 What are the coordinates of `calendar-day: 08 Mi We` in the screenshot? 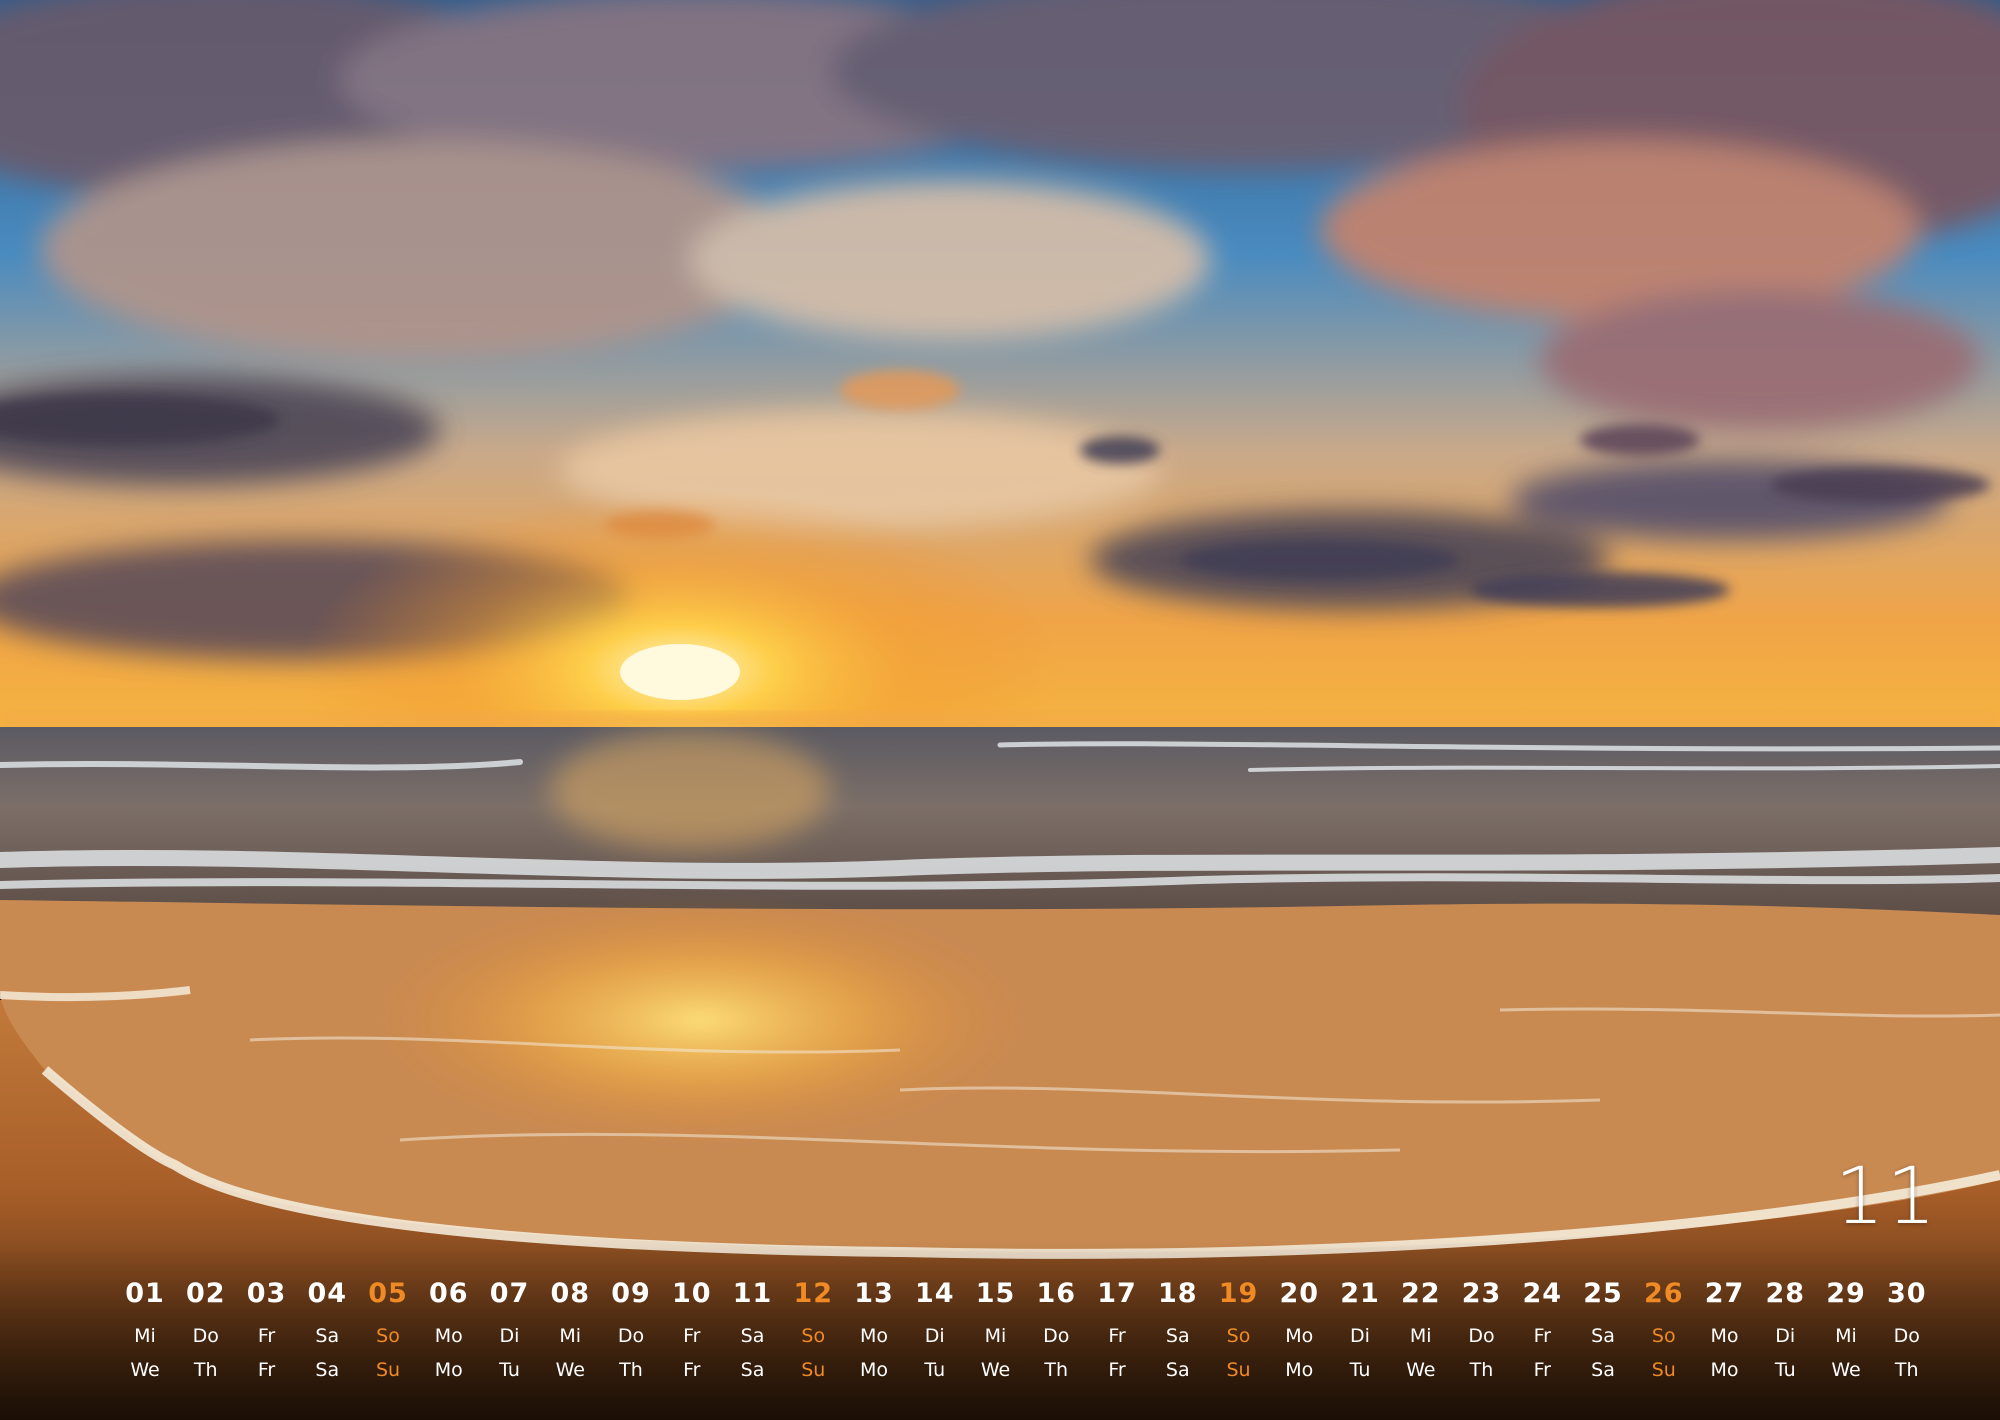 It's located at (570, 1331).